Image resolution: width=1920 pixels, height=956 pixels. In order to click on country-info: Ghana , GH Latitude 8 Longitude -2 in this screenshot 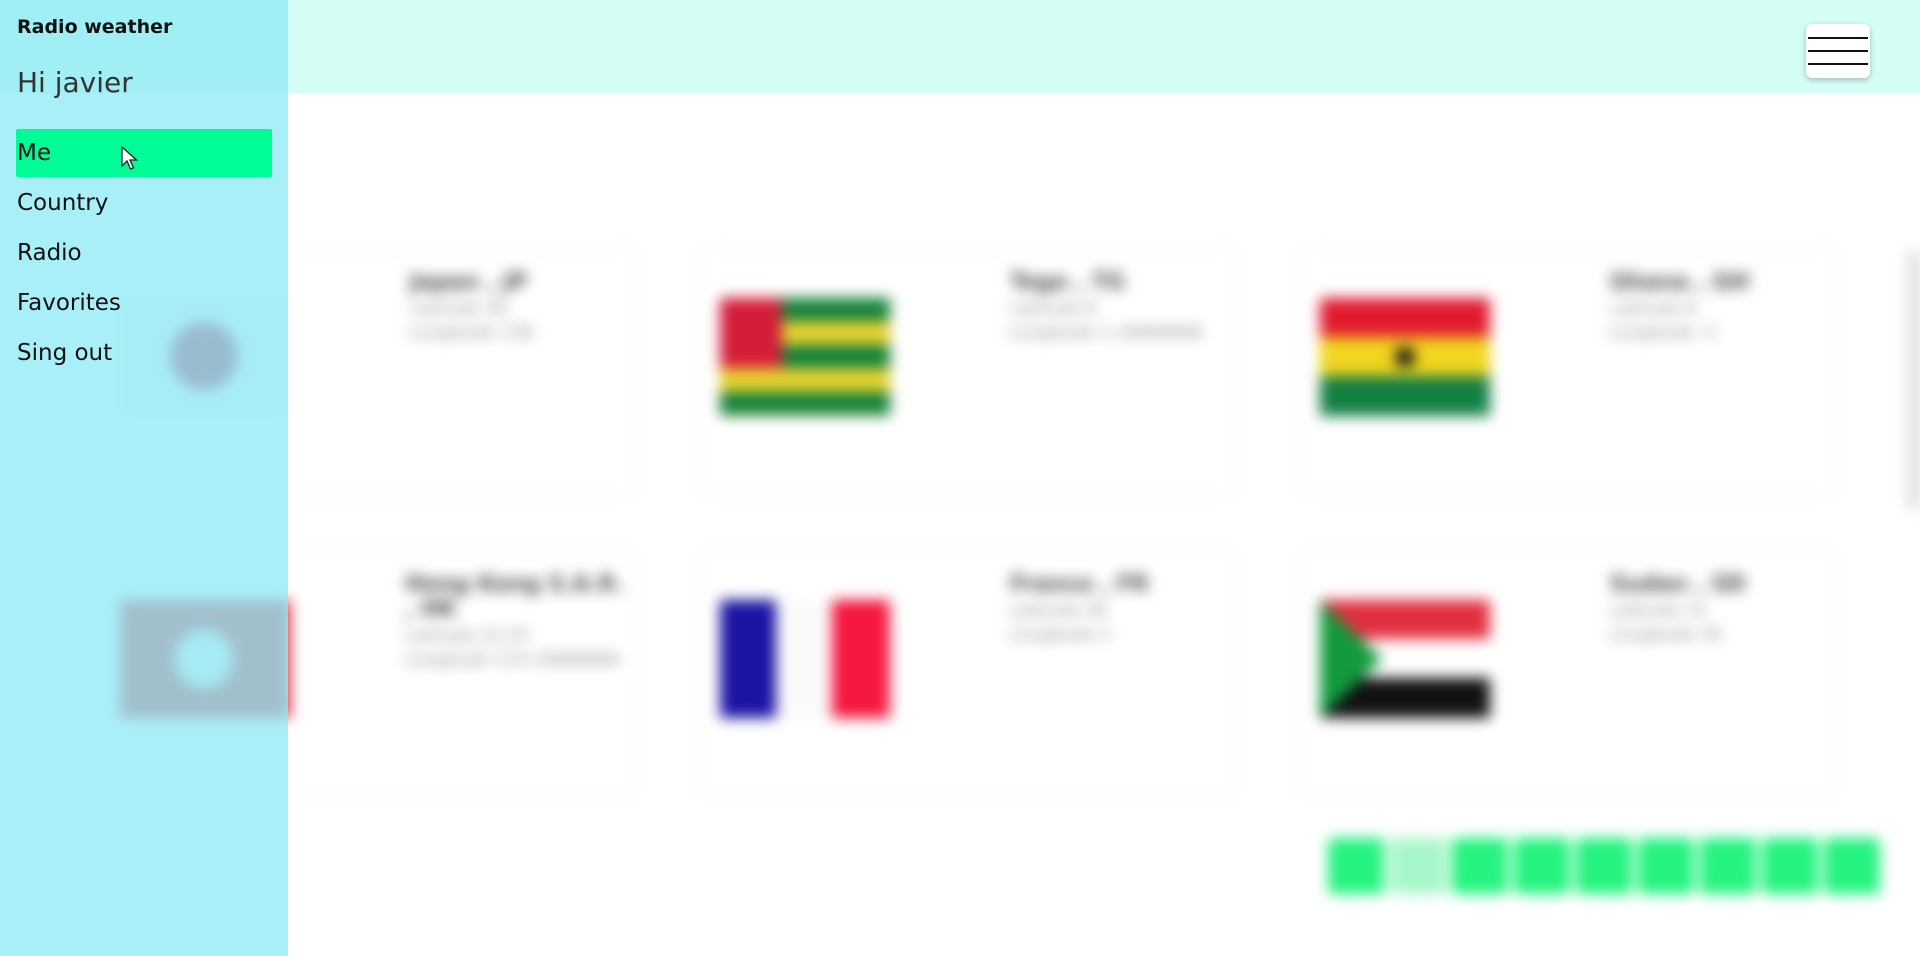, I will do `click(1679, 306)`.